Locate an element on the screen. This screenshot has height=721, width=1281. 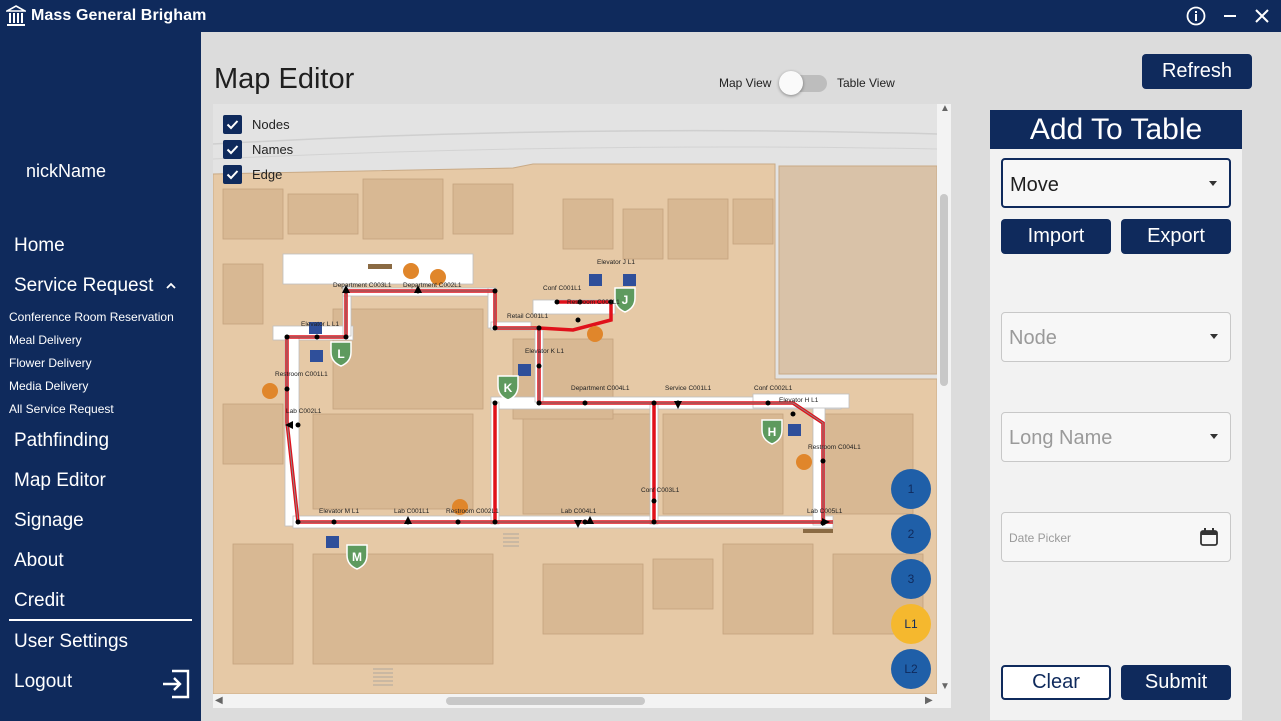
horizontal-scroll-thumb is located at coordinates (545, 701).